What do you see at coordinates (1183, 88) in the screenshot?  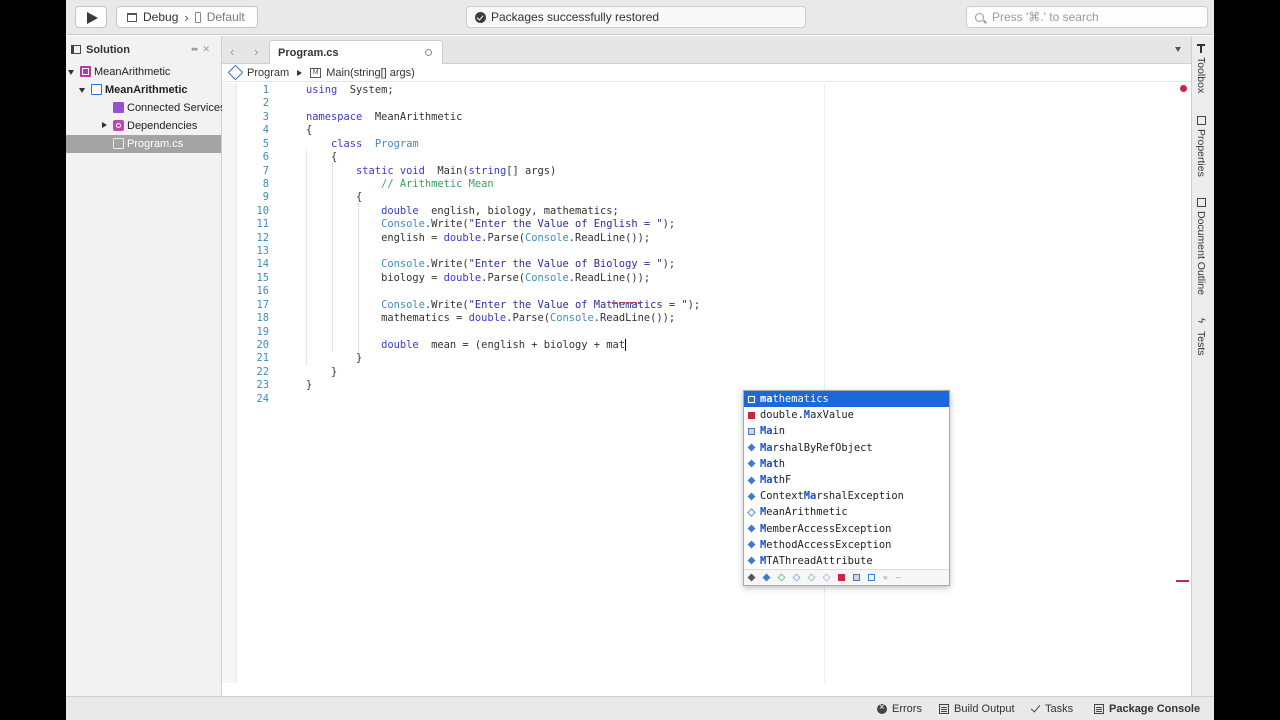 I see `error-indicator-icon` at bounding box center [1183, 88].